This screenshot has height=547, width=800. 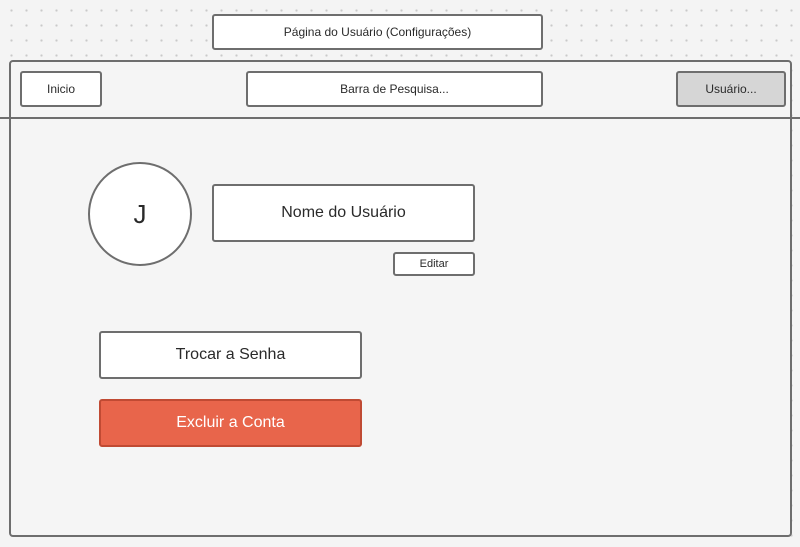 I want to click on delete-account-button: Excluir a Conta, so click(x=230, y=423).